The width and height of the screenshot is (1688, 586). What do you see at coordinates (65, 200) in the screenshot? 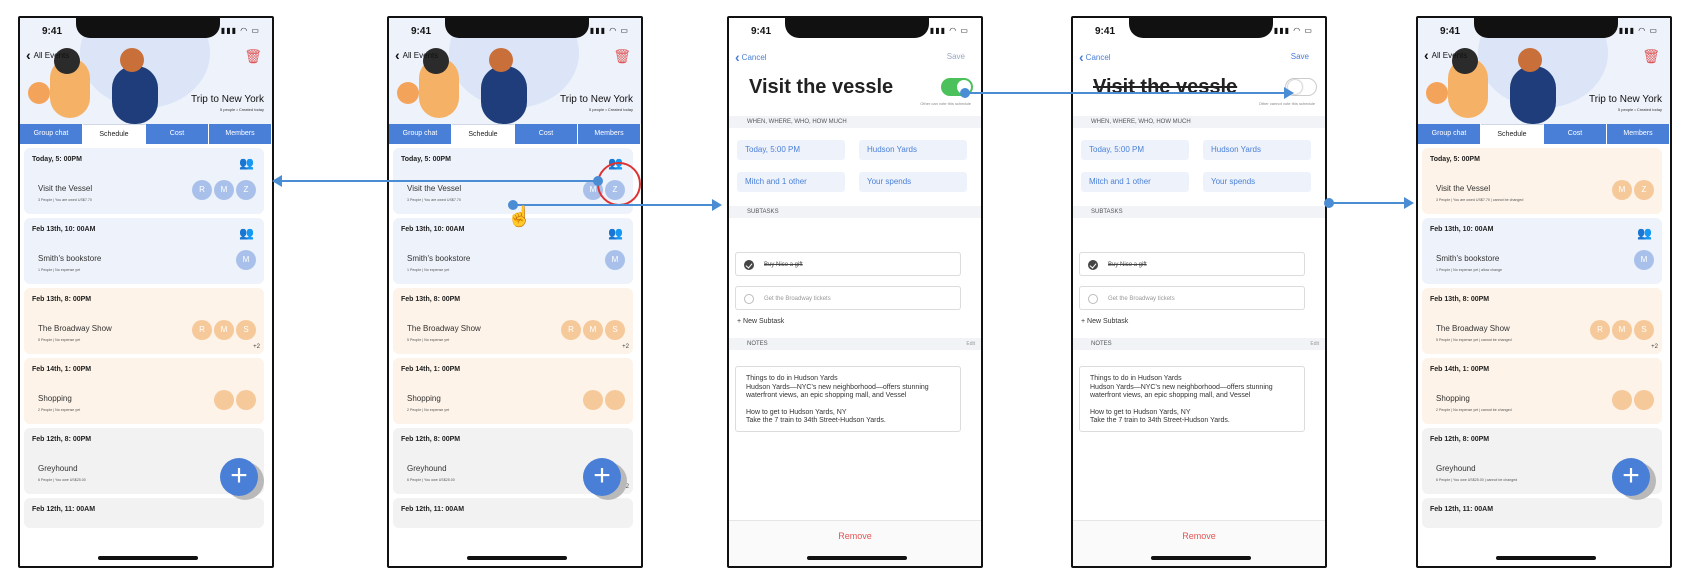
I see `event-meta: 3 People | You are owed US$7.70` at bounding box center [65, 200].